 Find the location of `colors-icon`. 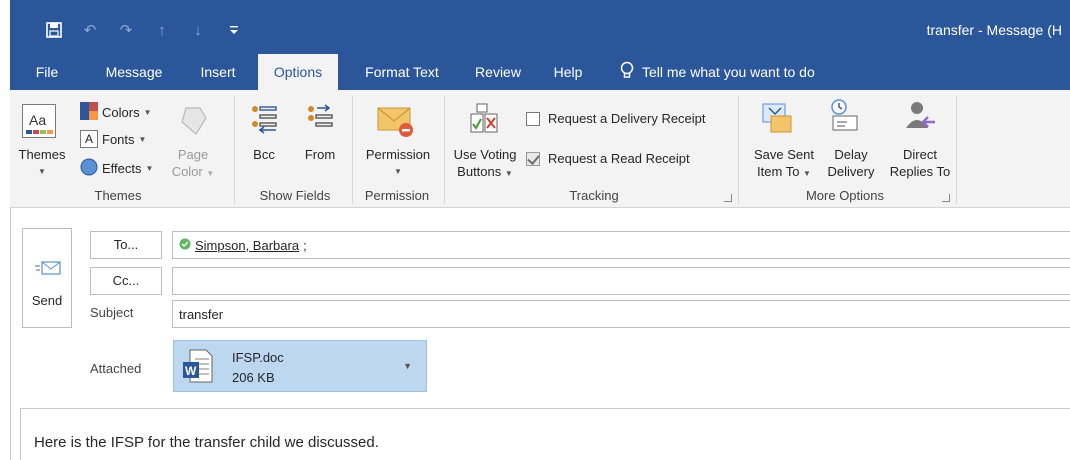

colors-icon is located at coordinates (89, 112).